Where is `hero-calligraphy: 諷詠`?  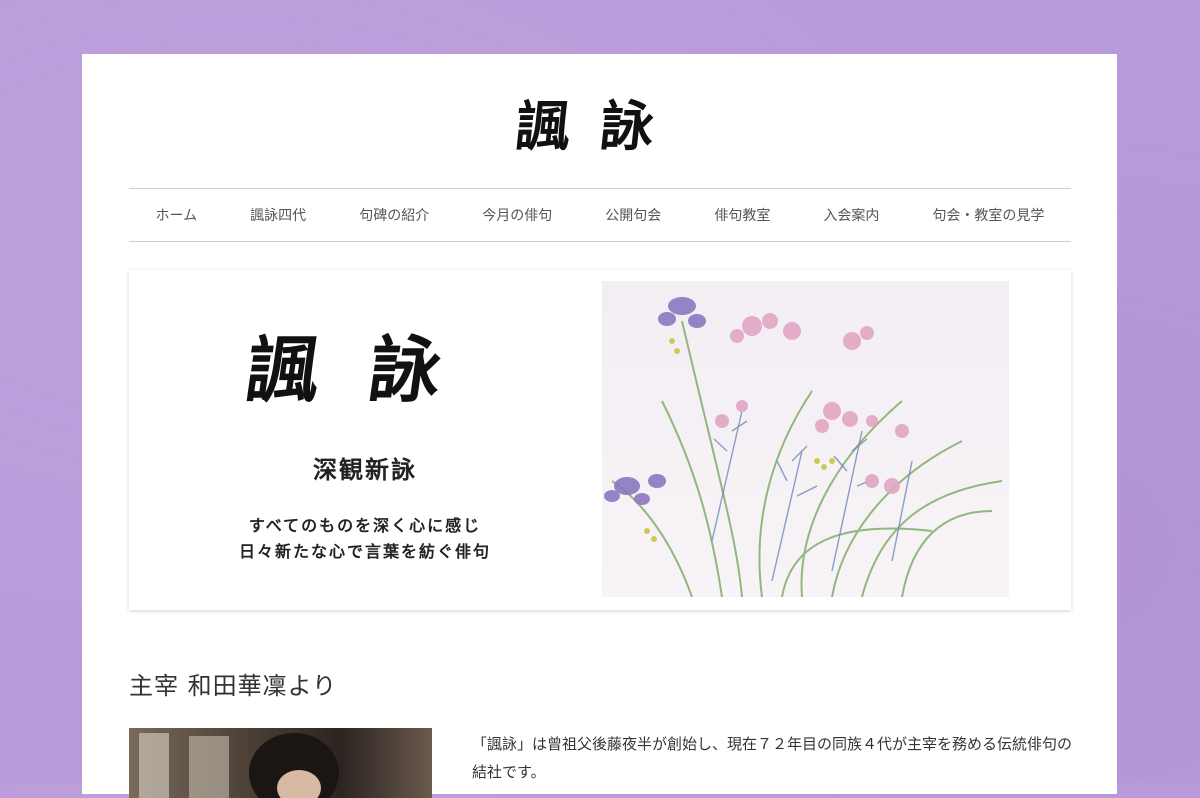 hero-calligraphy: 諷詠 is located at coordinates (369, 369).